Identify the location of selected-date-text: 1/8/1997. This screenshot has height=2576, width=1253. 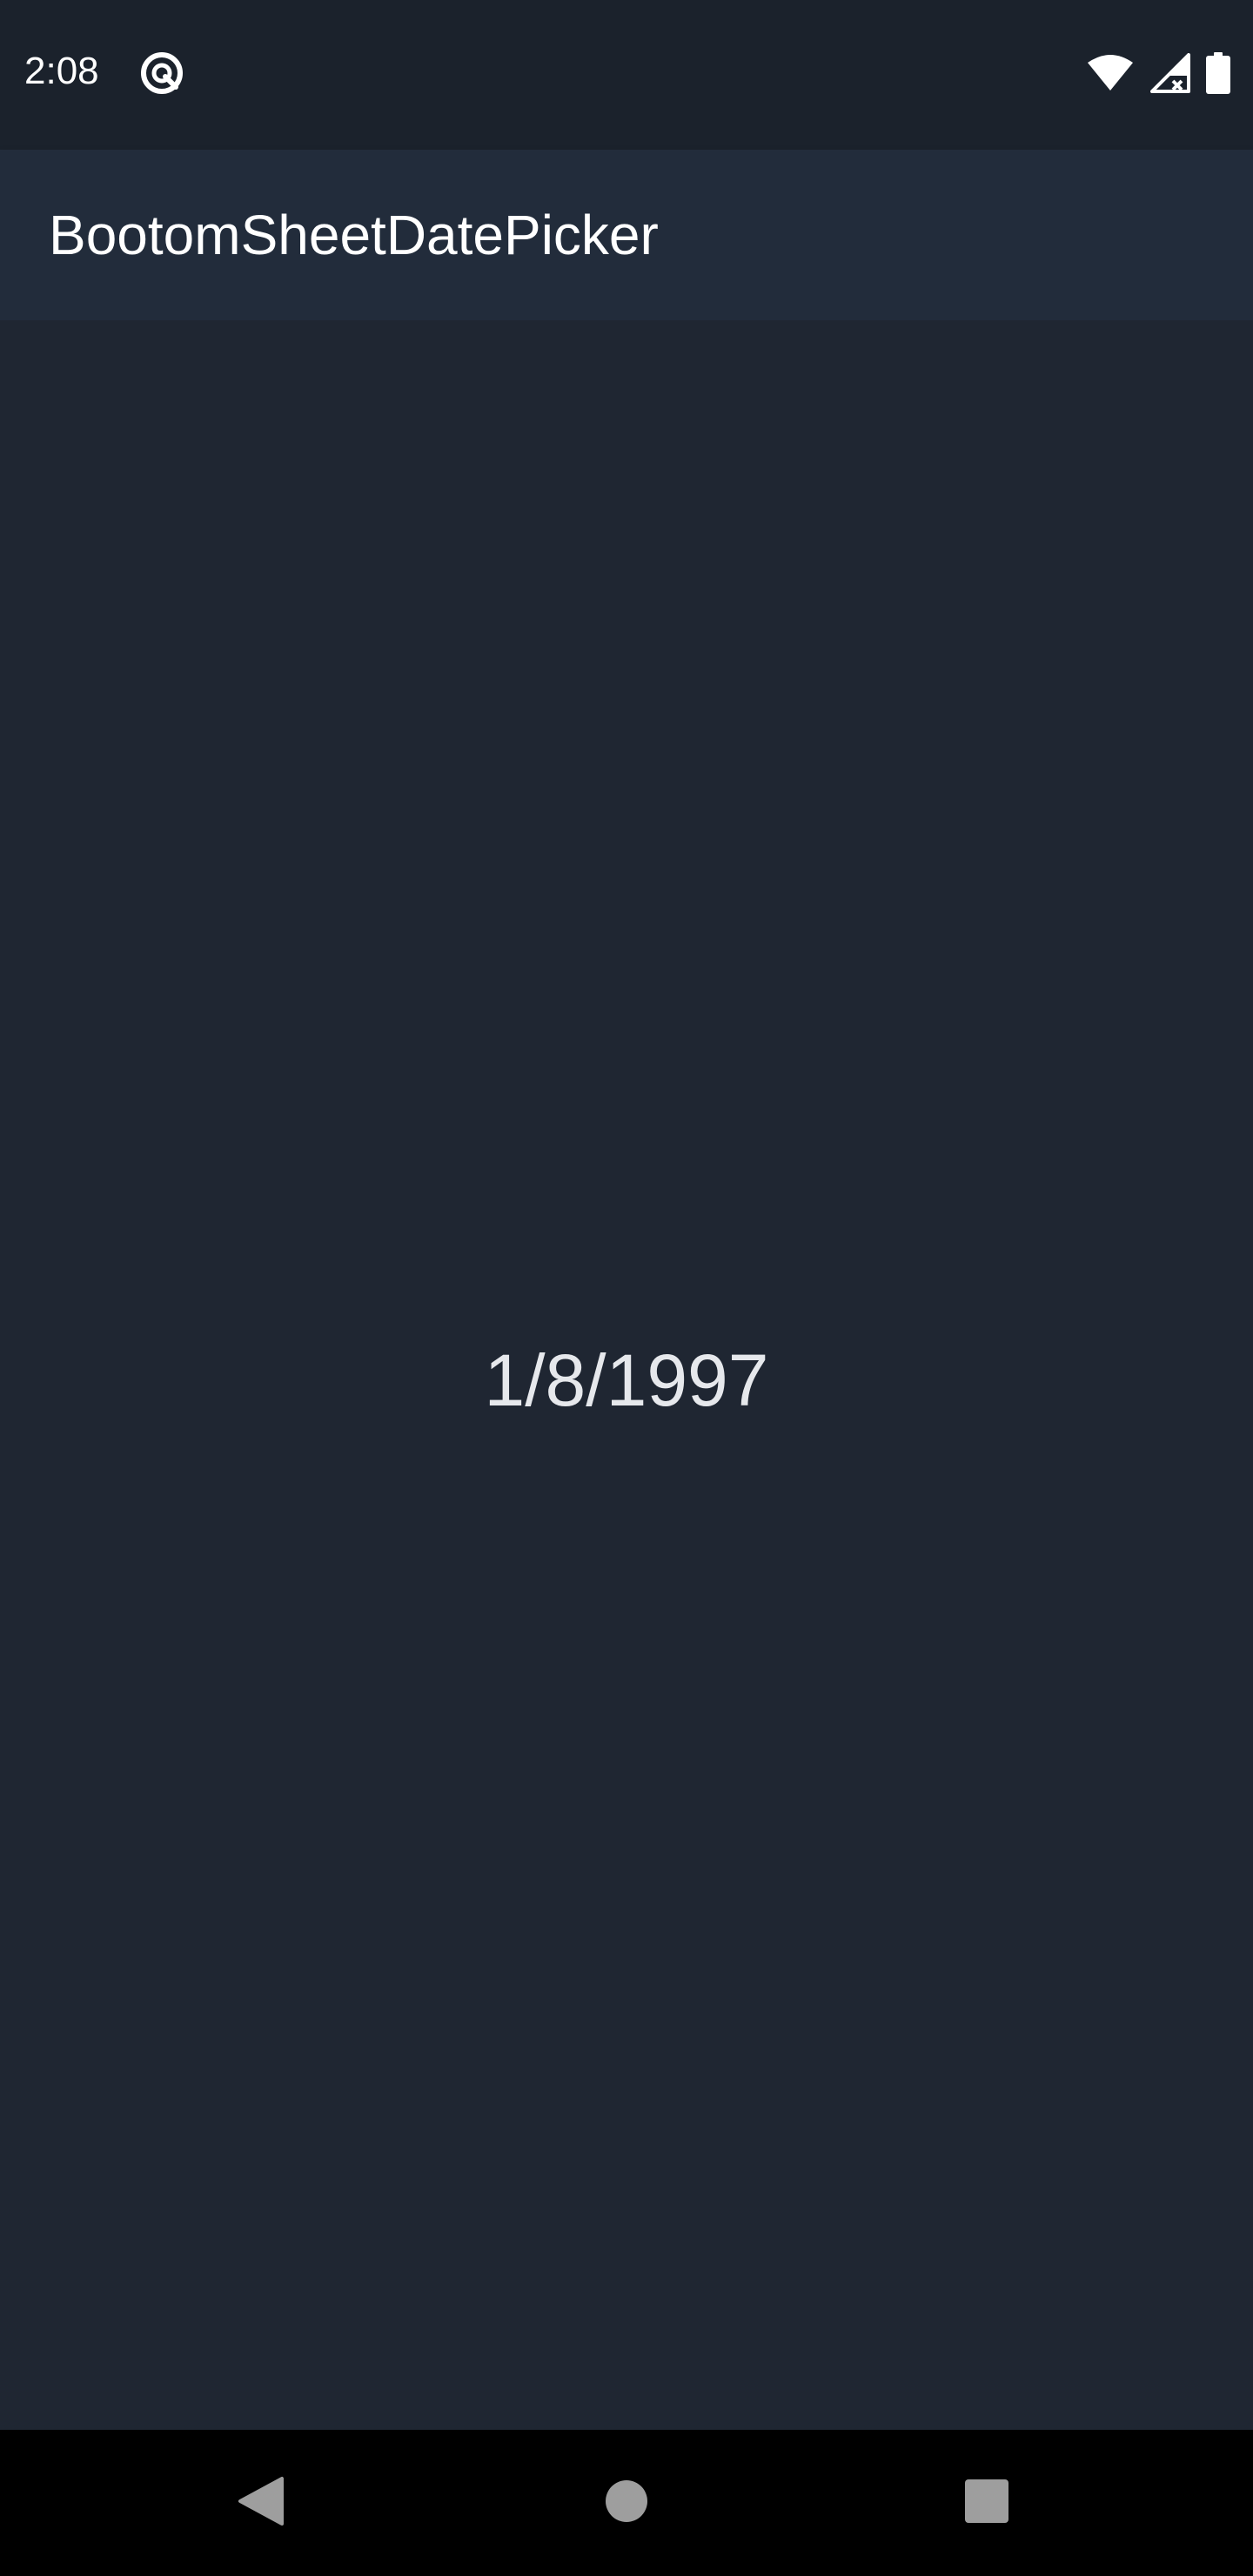
(626, 1380).